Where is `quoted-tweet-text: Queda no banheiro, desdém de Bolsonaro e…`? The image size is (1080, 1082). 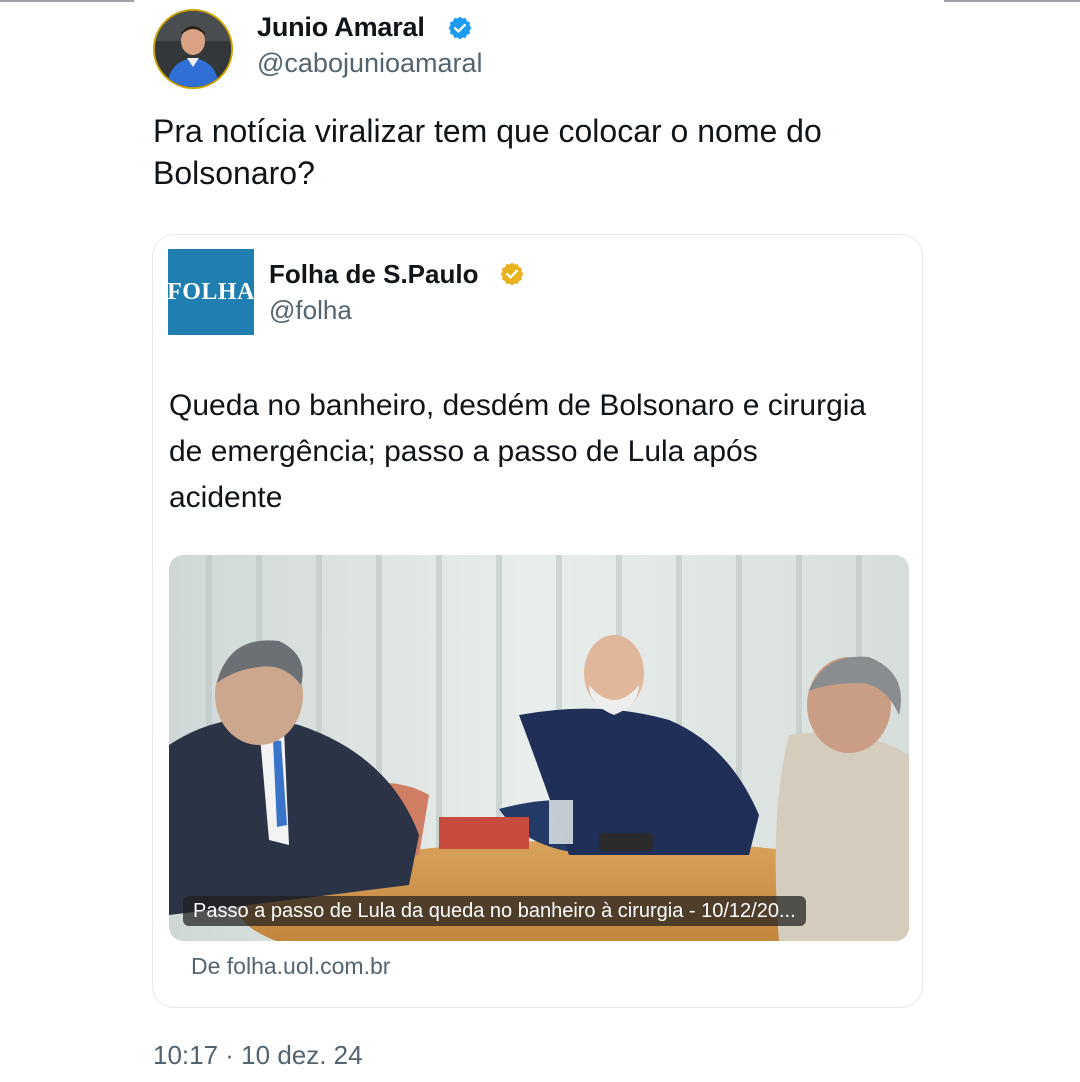
quoted-tweet-text: Queda no banheiro, desdém de Bolsonaro e… is located at coordinates (518, 451).